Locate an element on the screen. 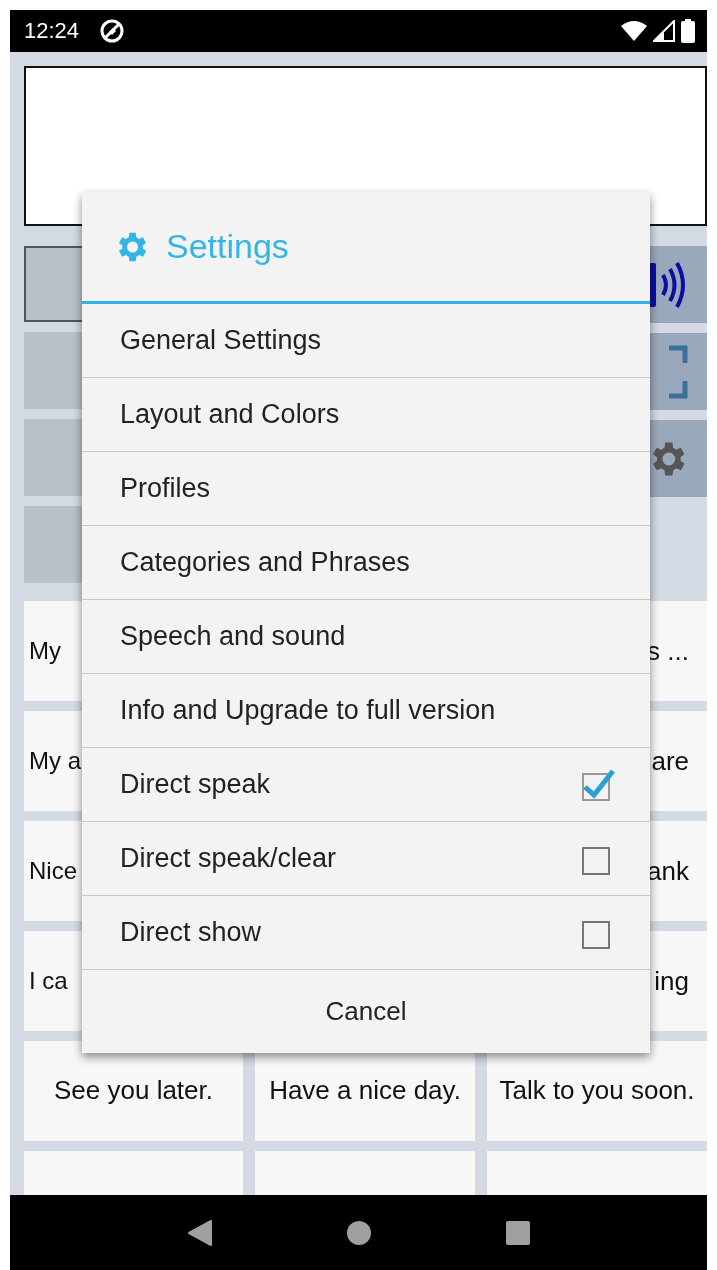 The height and width of the screenshot is (1270, 717). menu-item: Speech and sound is located at coordinates (366, 637).